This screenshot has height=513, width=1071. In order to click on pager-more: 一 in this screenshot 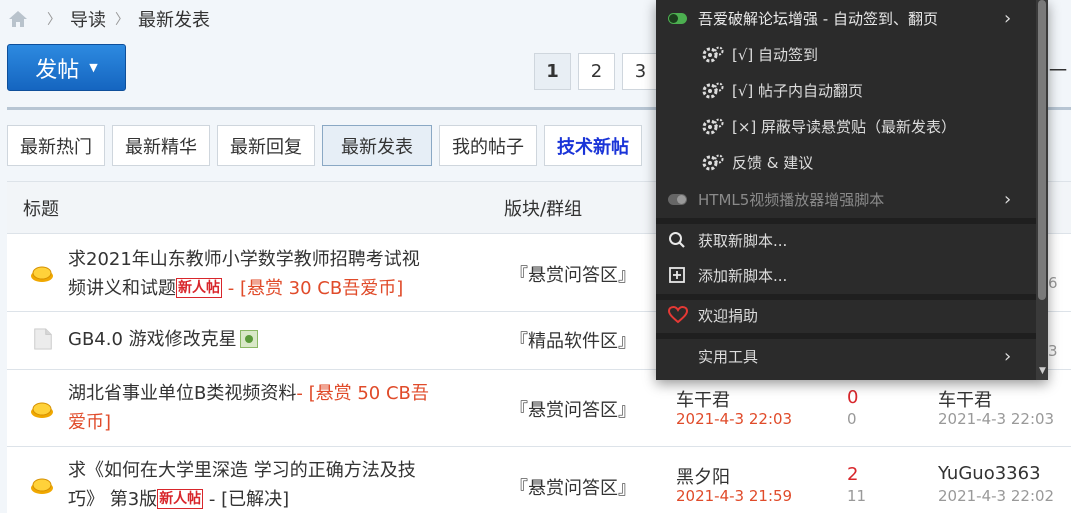, I will do `click(1058, 70)`.